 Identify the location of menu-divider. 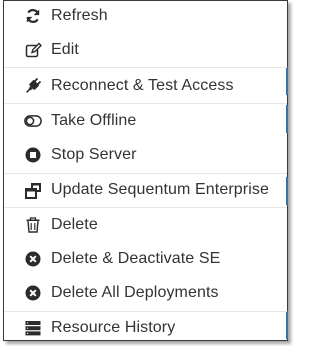
(145, 67).